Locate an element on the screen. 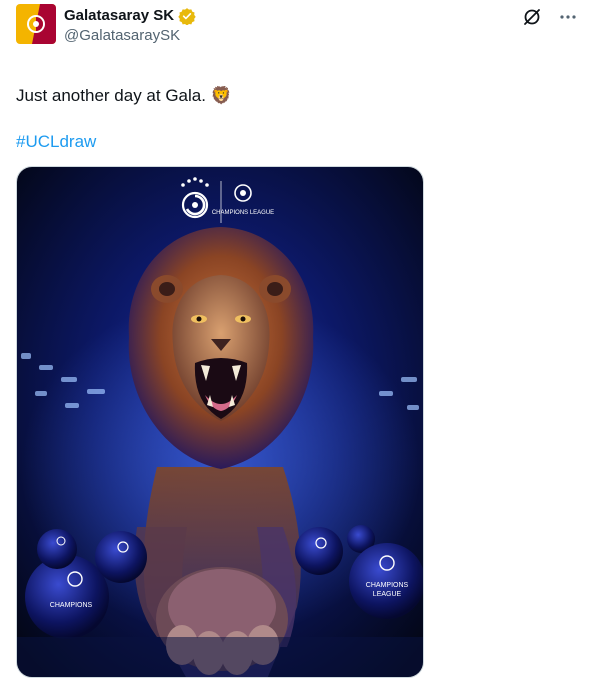 The height and width of the screenshot is (679, 591). verified-badge-icon is located at coordinates (187, 16).